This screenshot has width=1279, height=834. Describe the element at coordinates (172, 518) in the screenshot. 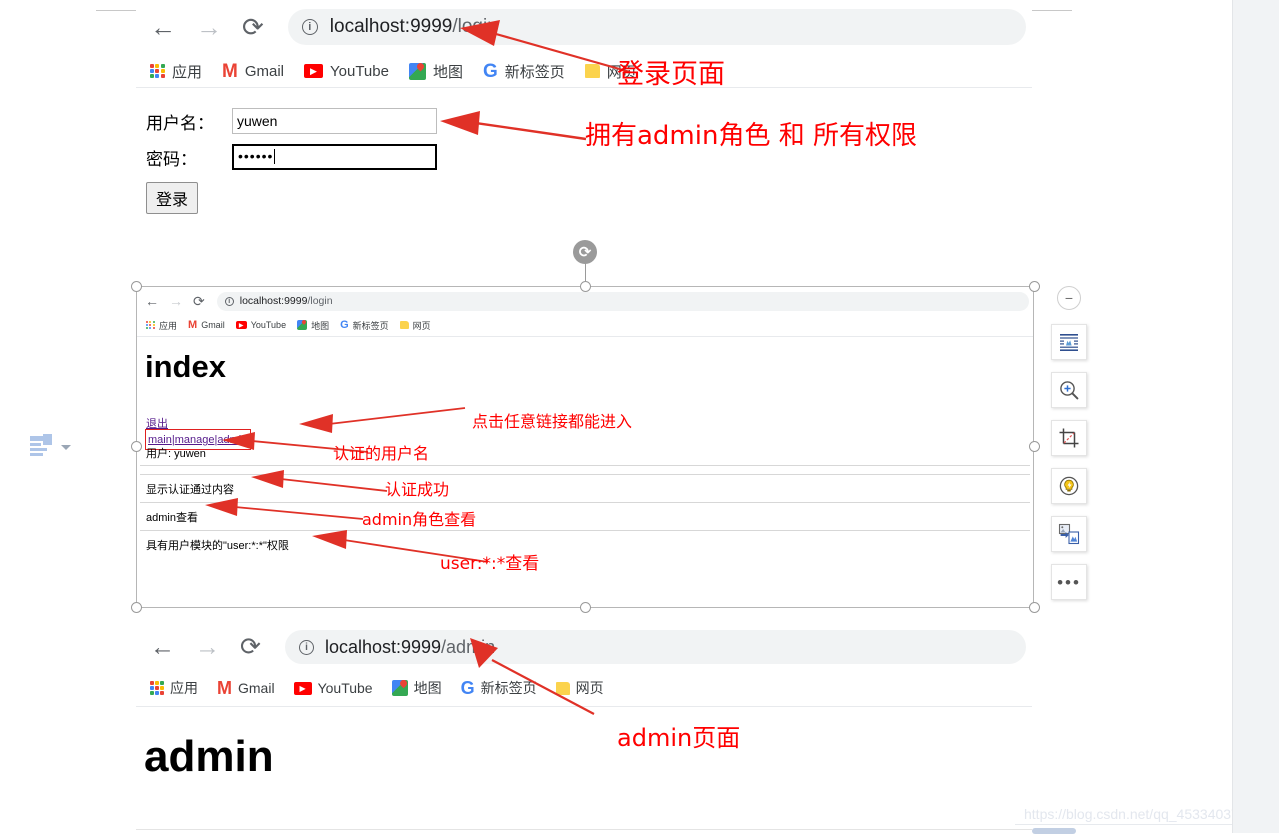

I see `content-line-role: admin查看` at that location.